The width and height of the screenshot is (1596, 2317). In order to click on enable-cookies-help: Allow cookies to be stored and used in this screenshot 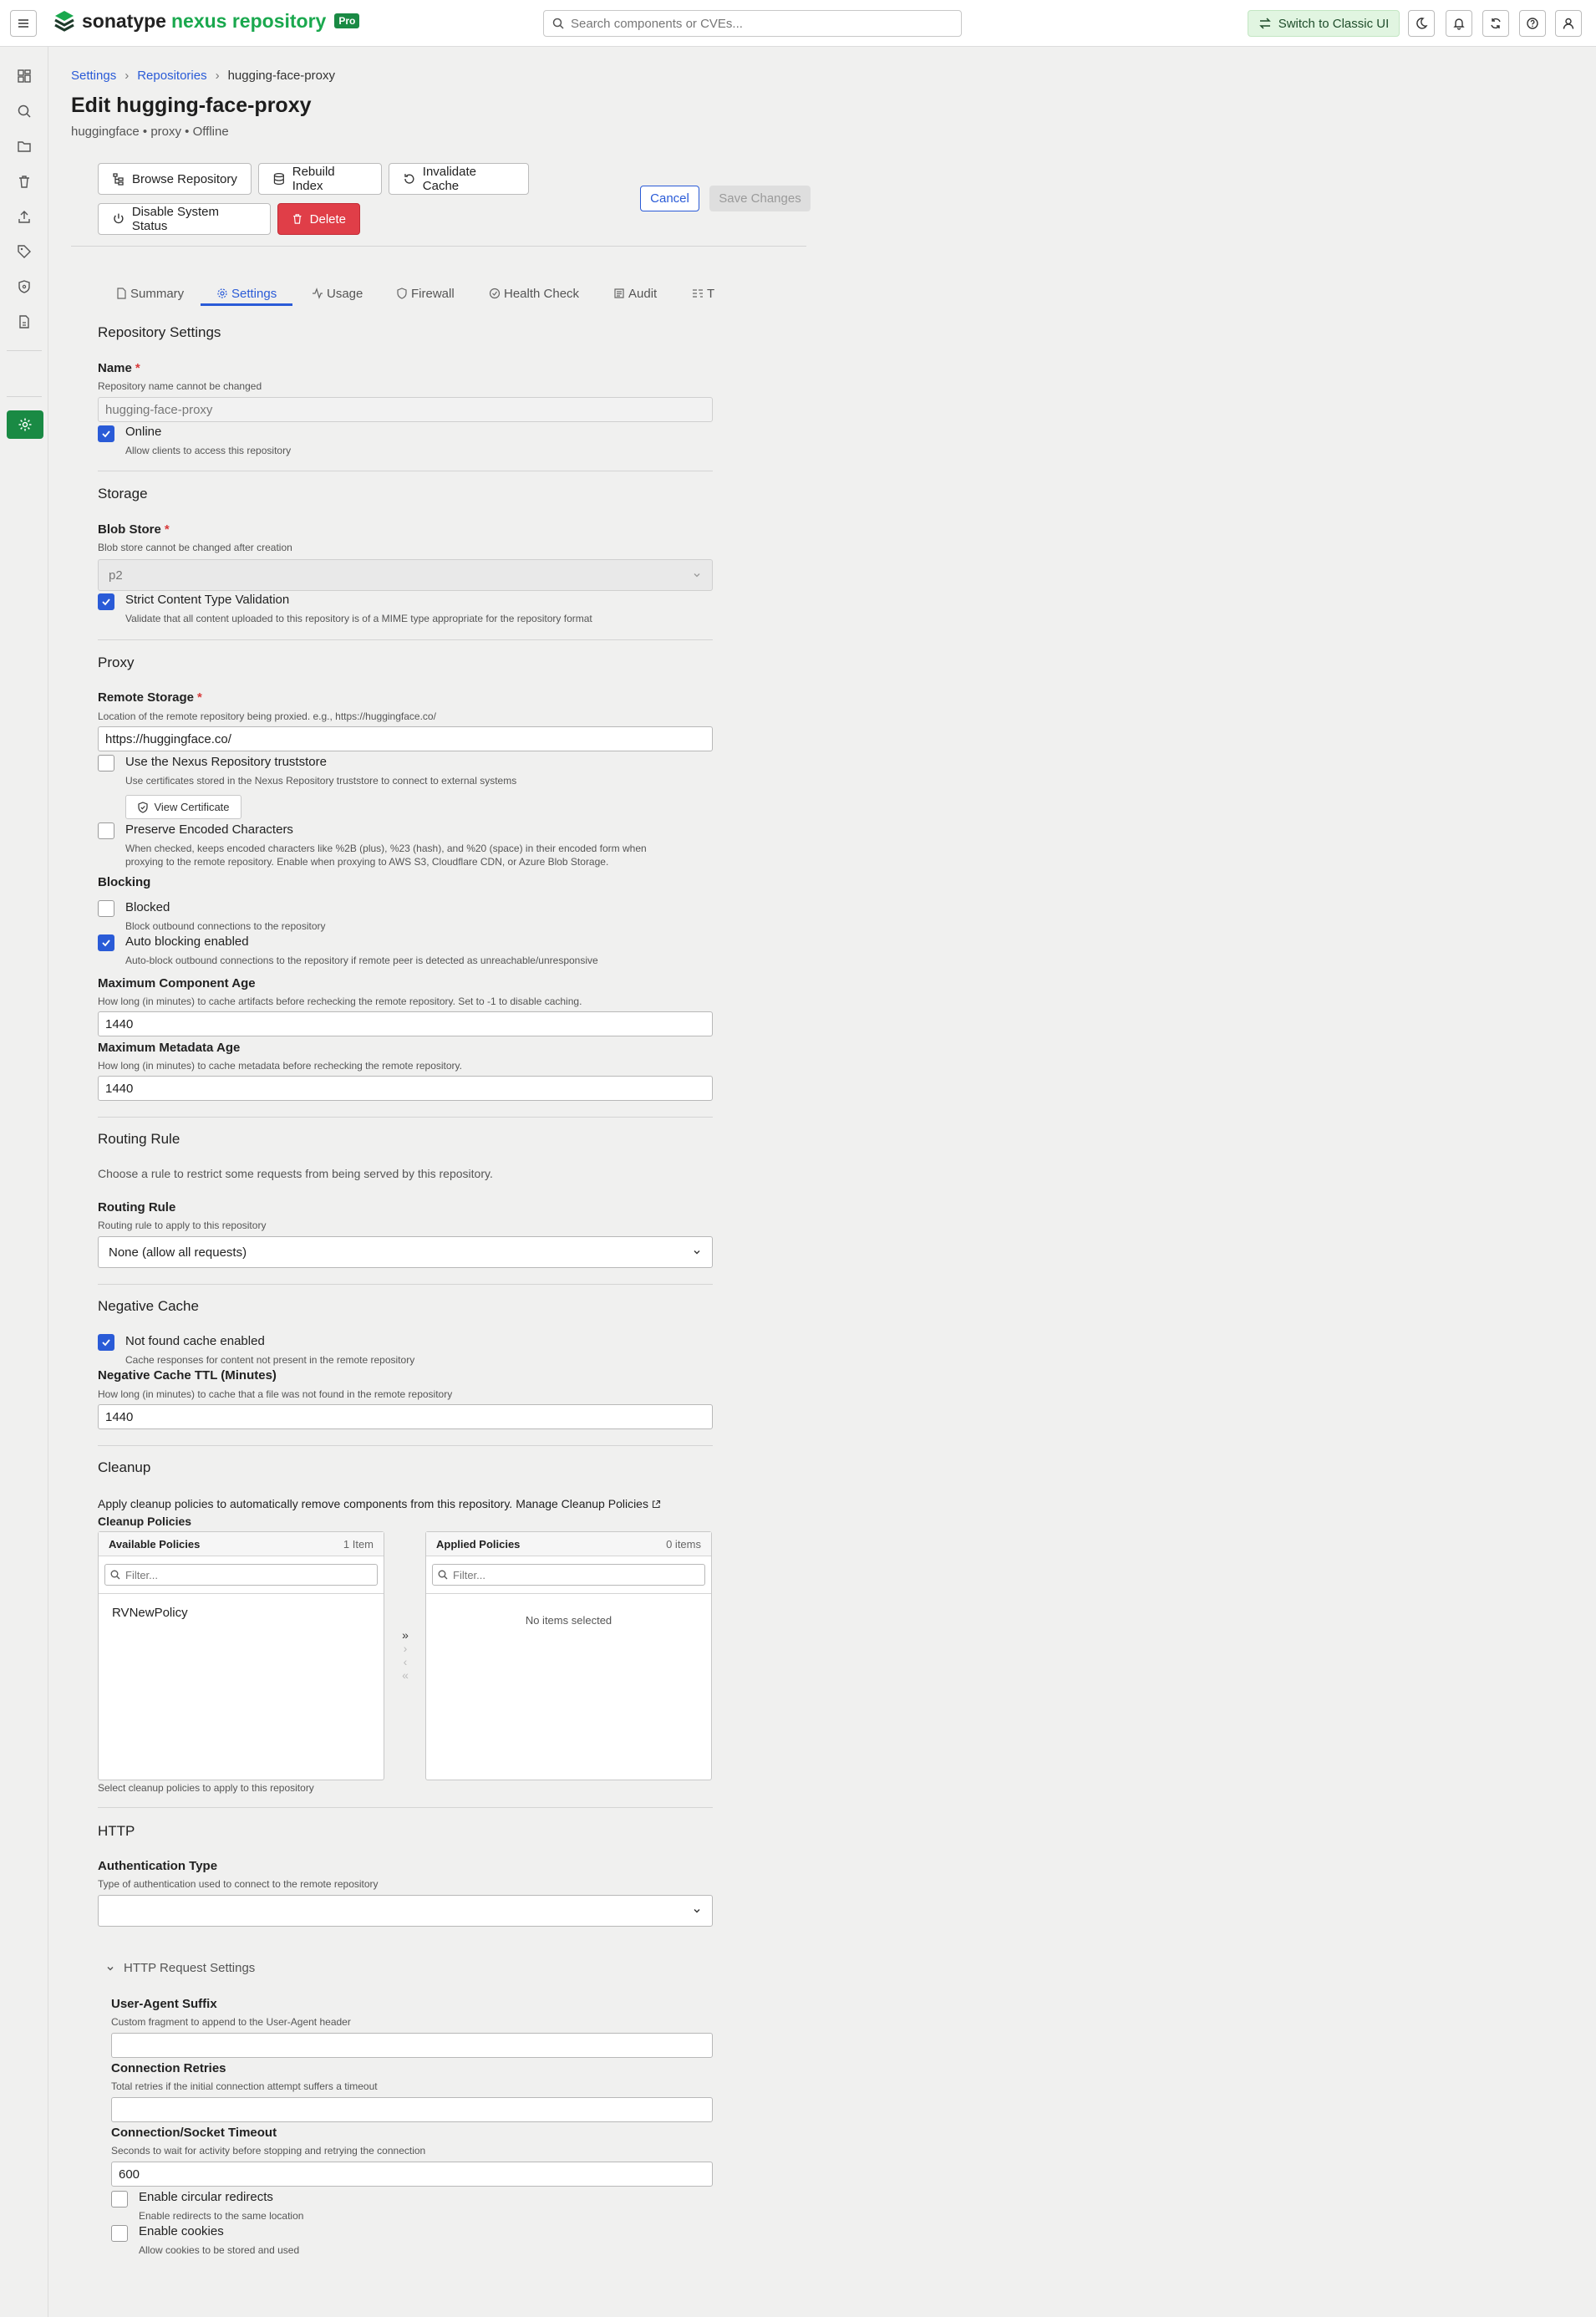, I will do `click(220, 2250)`.